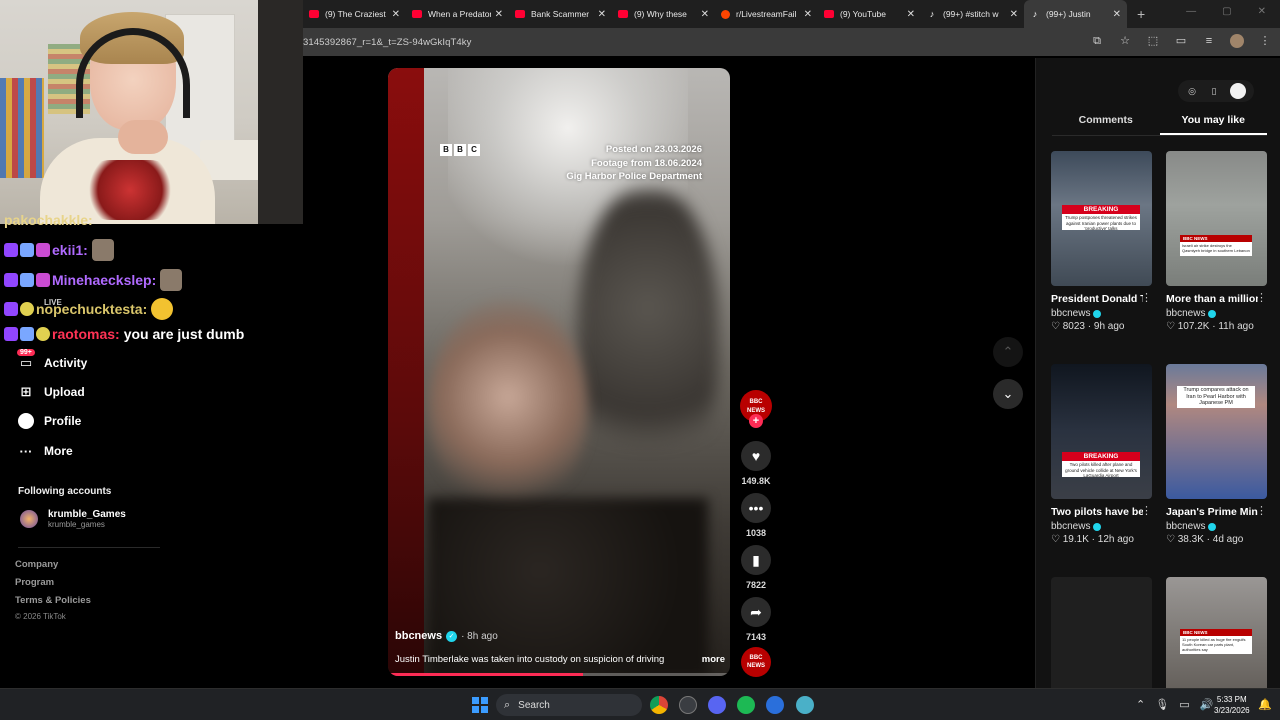  I want to click on heart-outline-icon: ♡, so click(1172, 539).